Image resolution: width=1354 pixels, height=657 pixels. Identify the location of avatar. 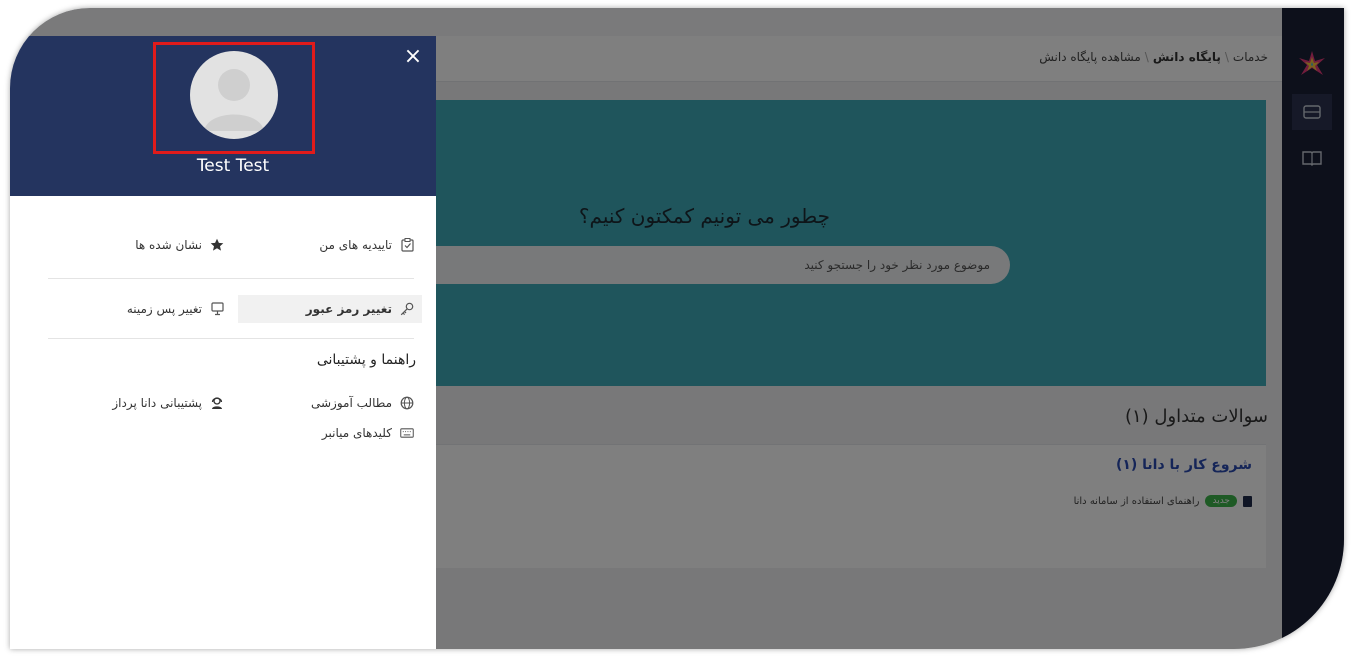
(234, 95).